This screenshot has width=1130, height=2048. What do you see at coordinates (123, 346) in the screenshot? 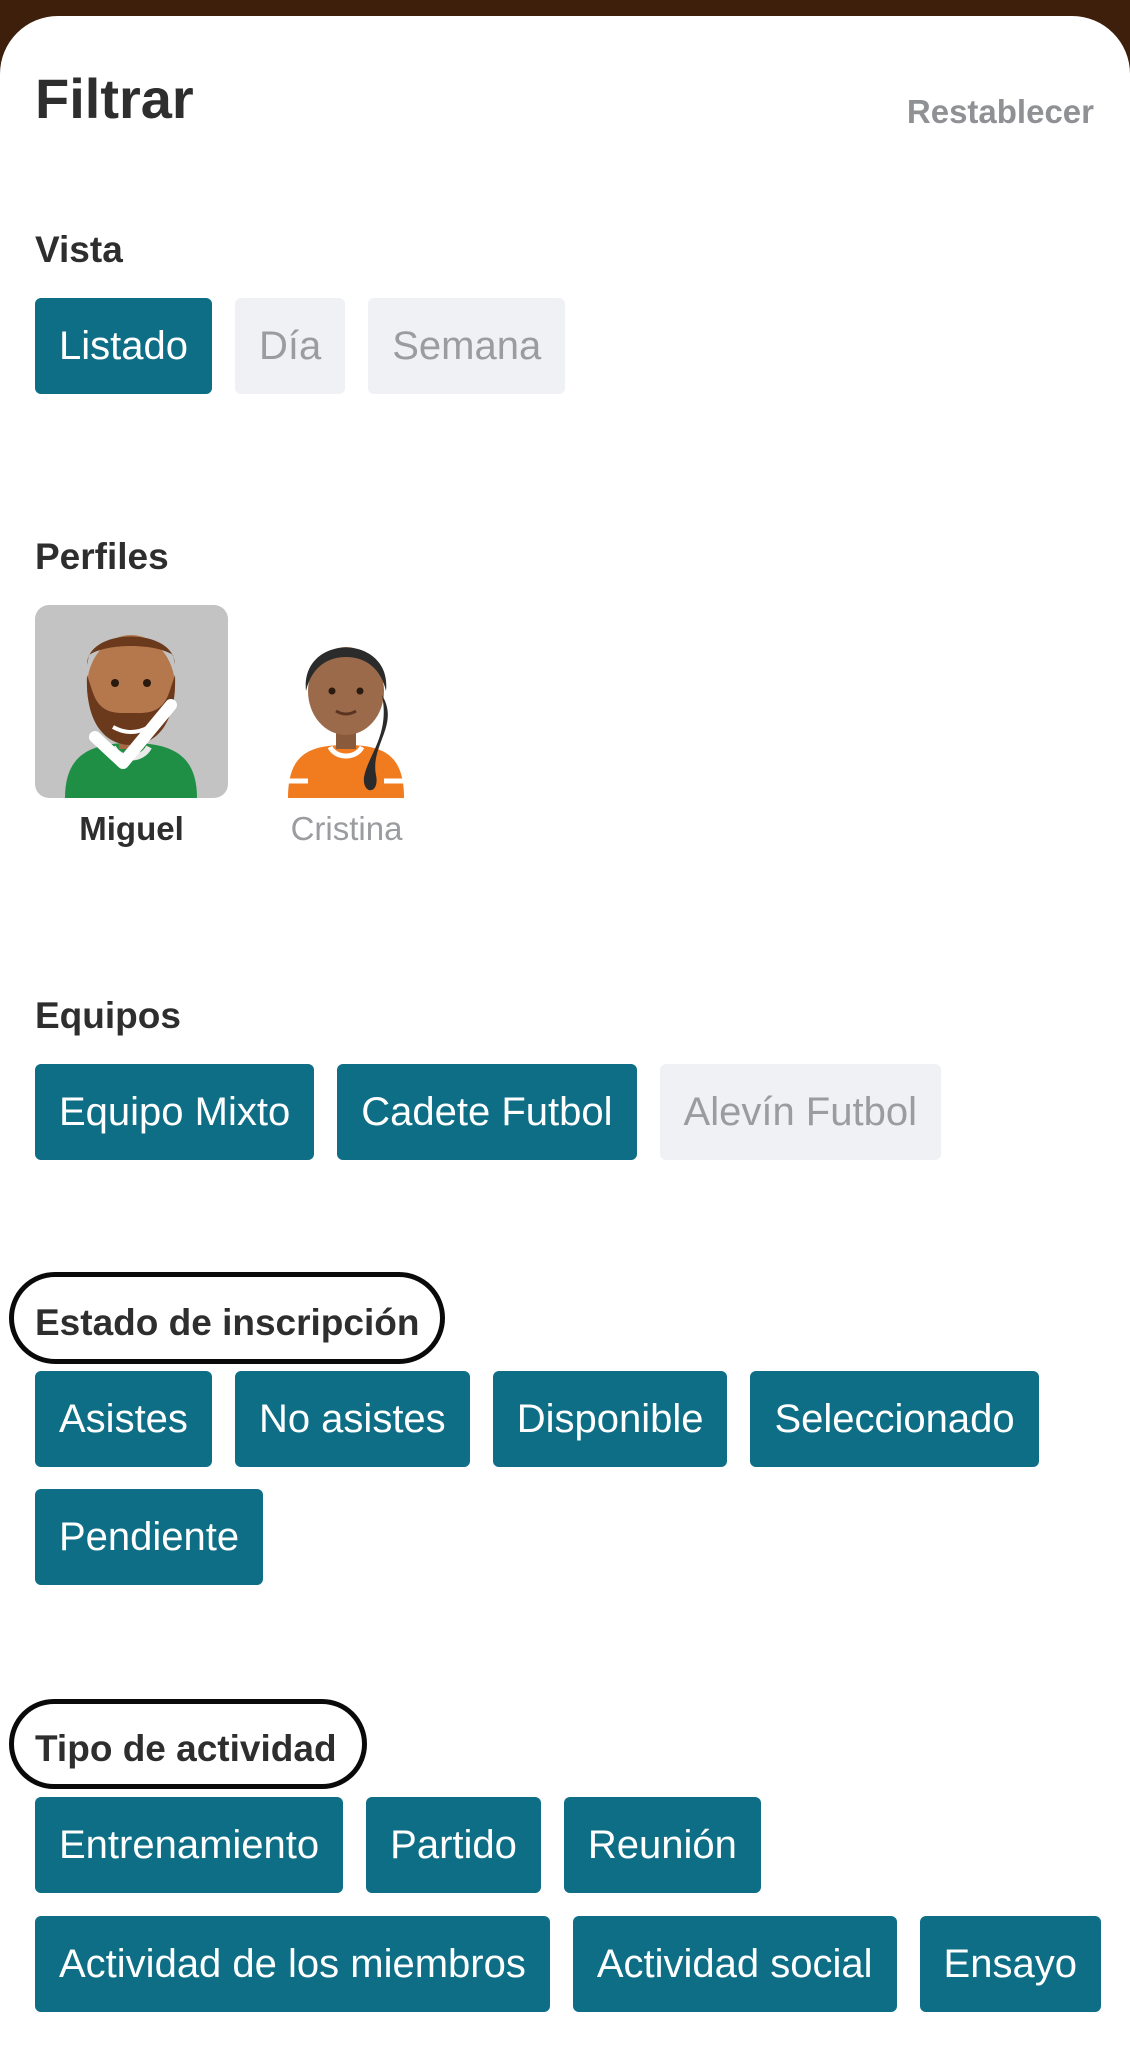
I see `chip-listado: Listado` at bounding box center [123, 346].